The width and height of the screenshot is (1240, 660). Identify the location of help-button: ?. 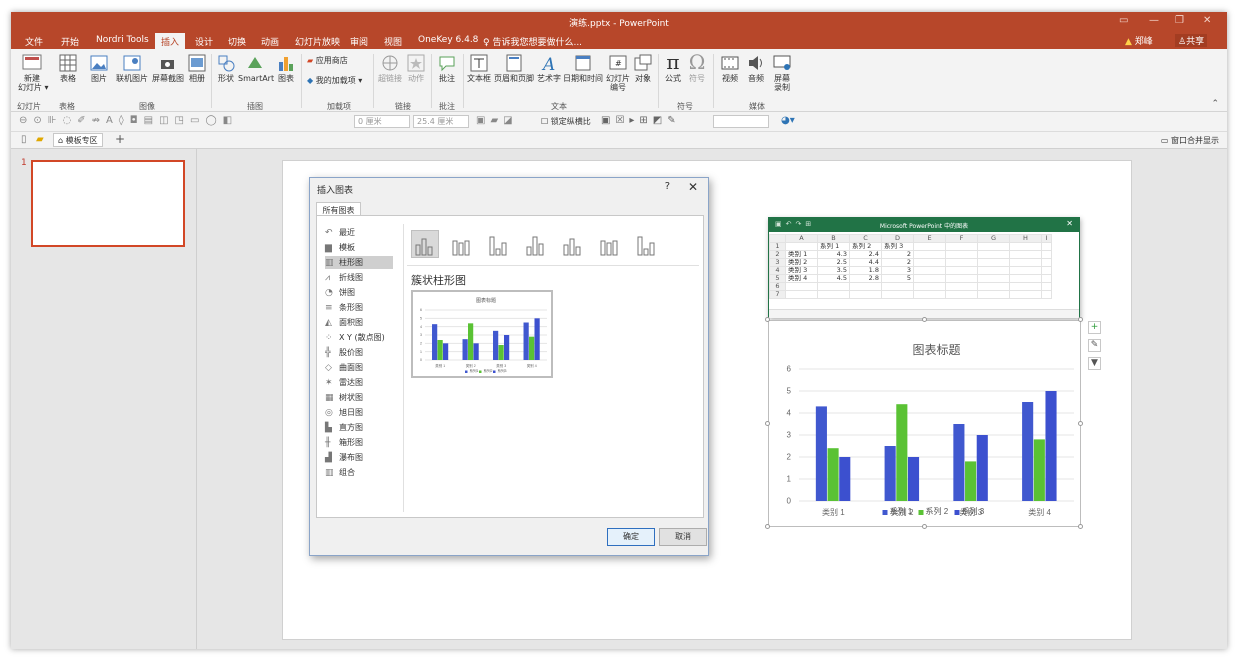
(667, 186).